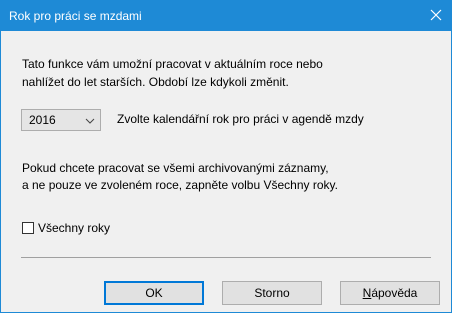 The height and width of the screenshot is (313, 452). Describe the element at coordinates (42, 120) in the screenshot. I see `year-select-value: 2016` at that location.